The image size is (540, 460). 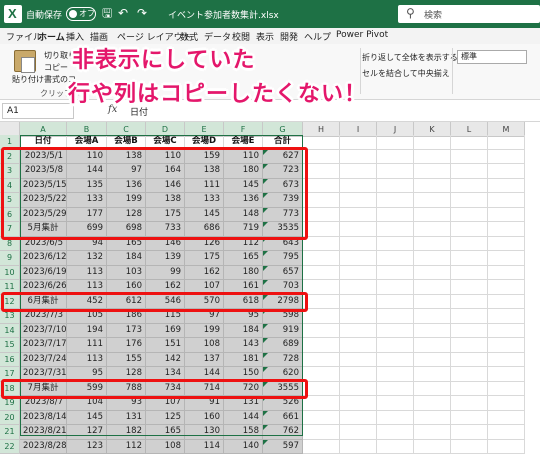 I want to click on value-cell: 128, so click(x=126, y=374).